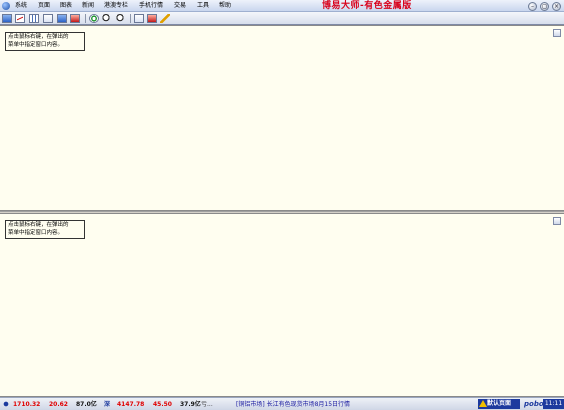 The image size is (564, 410). What do you see at coordinates (58, 404) in the screenshot?
I see `index1-change: 20.62` at bounding box center [58, 404].